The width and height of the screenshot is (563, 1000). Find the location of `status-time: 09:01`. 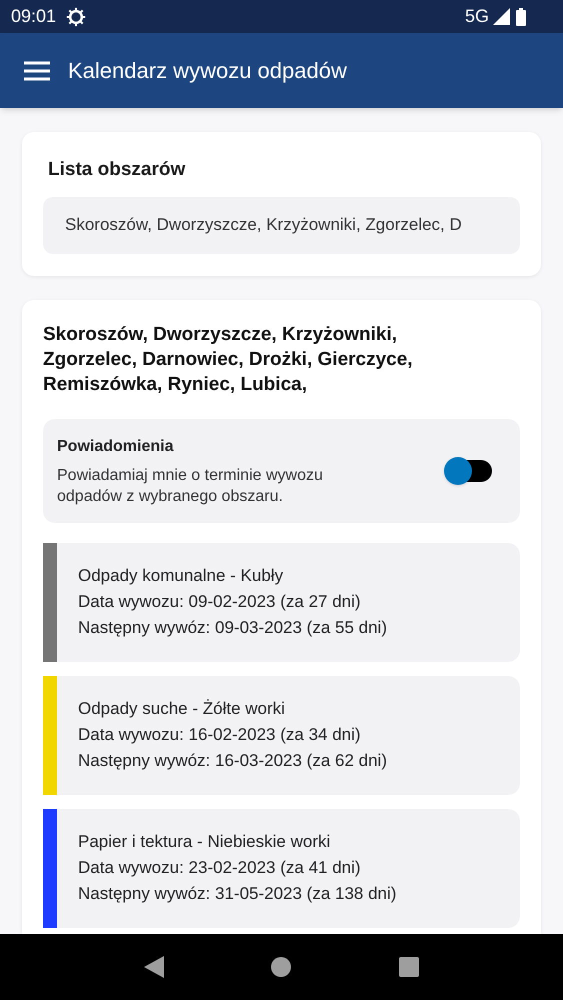

status-time: 09:01 is located at coordinates (33, 16).